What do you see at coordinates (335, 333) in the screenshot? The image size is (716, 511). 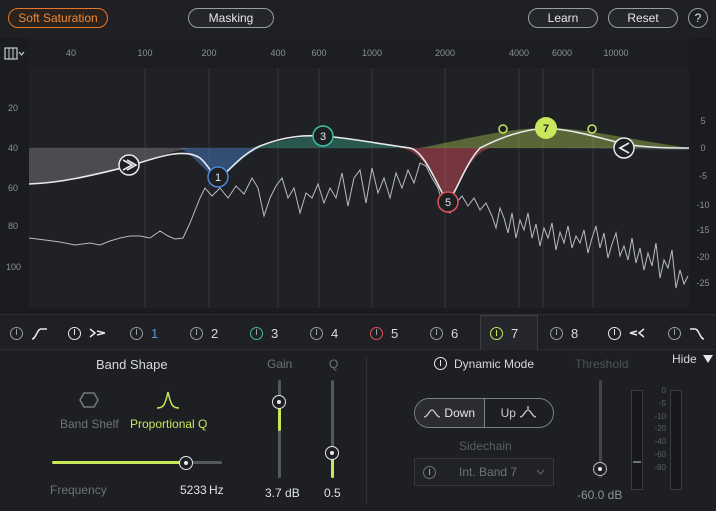 I see `band-number: 4` at bounding box center [335, 333].